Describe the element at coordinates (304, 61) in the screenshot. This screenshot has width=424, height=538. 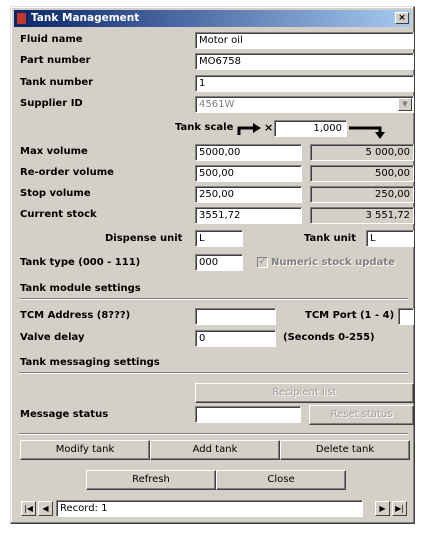
I see `part-number-input: MO6758` at that location.